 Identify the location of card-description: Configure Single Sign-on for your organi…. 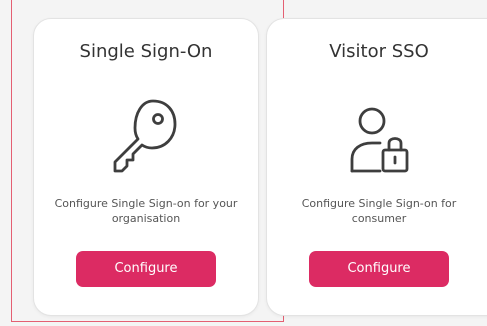
(146, 211).